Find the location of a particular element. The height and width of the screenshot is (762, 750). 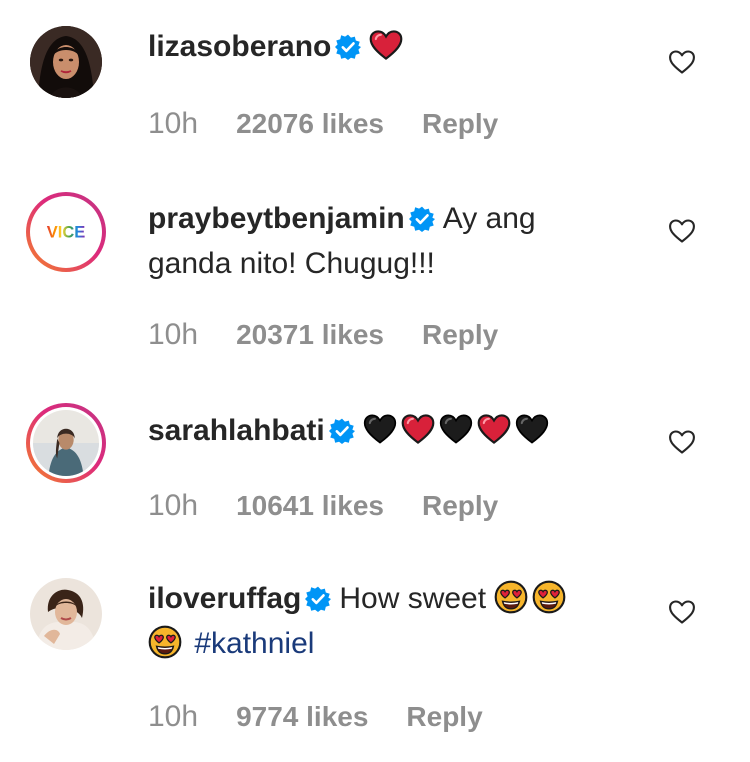

avatar-text: VICE is located at coordinates (66, 233).